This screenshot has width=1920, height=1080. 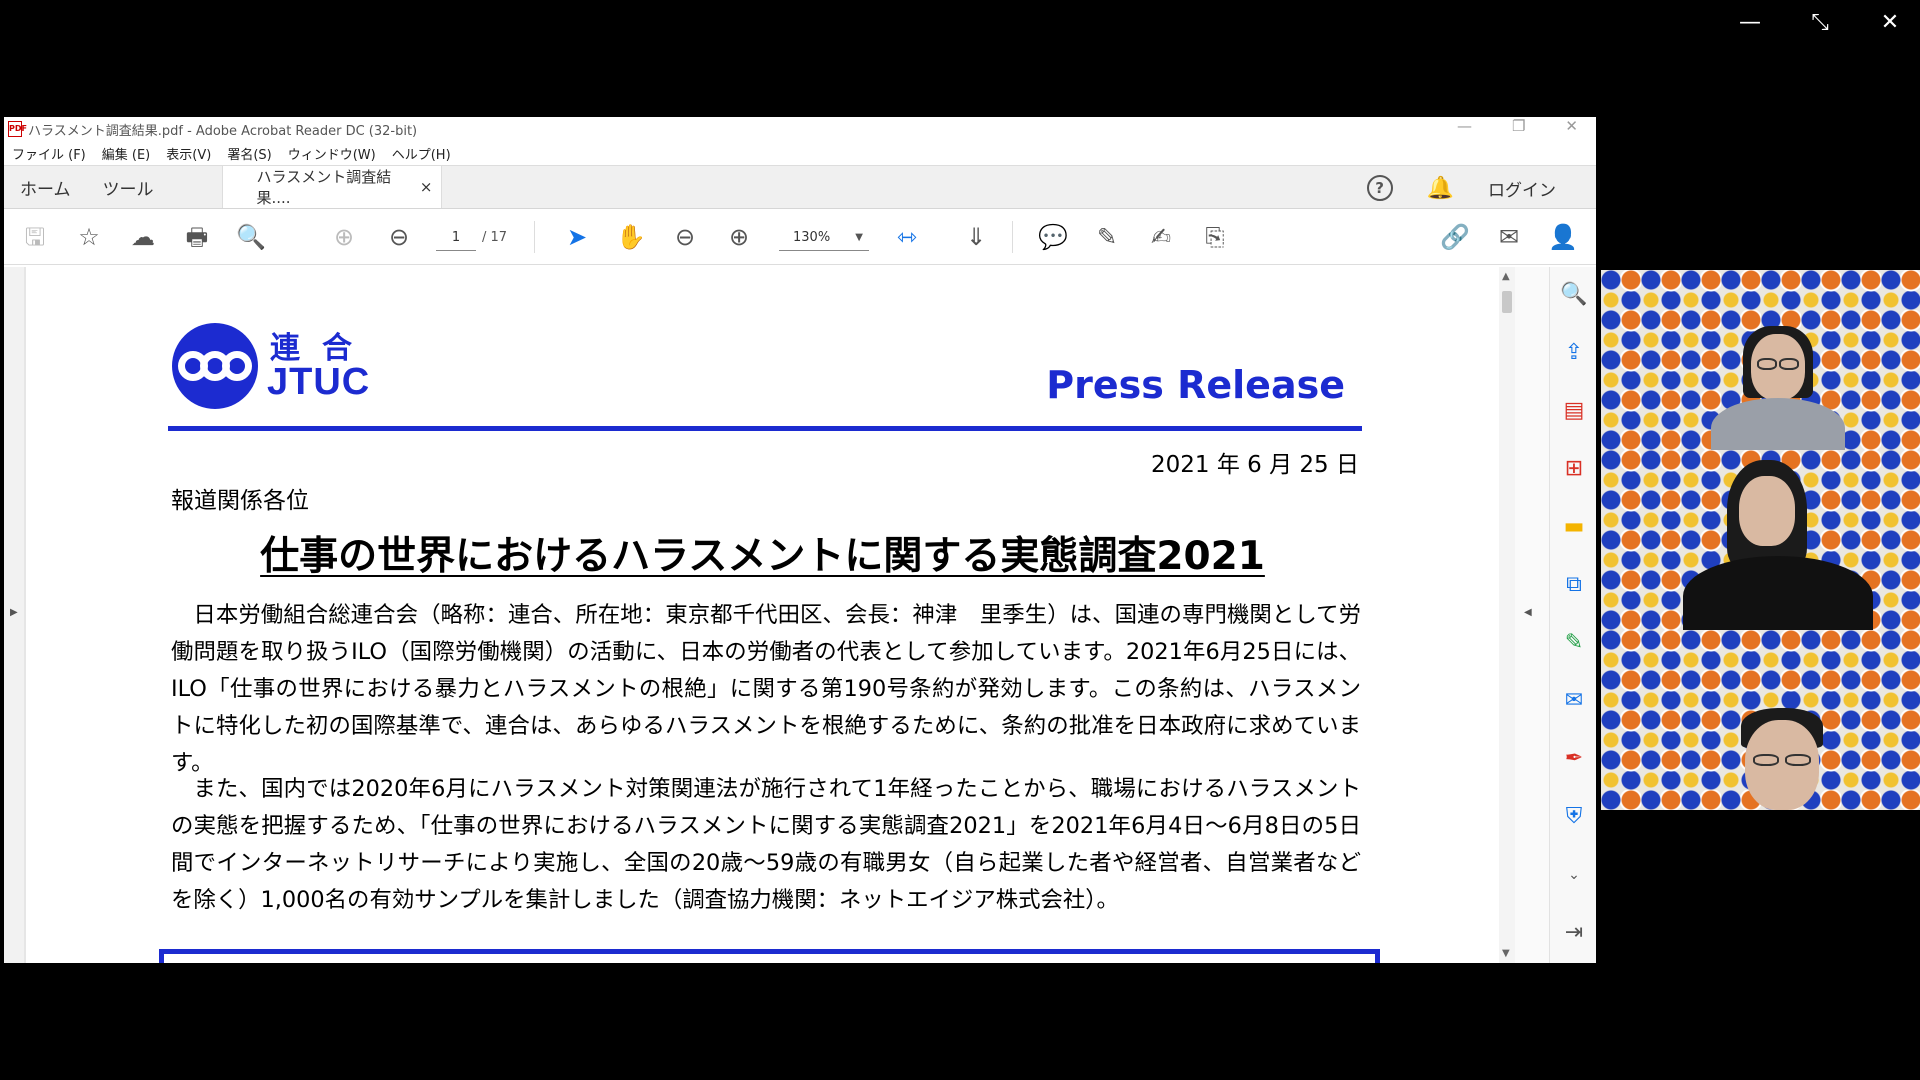 What do you see at coordinates (800, 187) in the screenshot?
I see `tab-bar: ホーム ツール ハラスメント調査結果.... × ? 🔔 ログイン` at bounding box center [800, 187].